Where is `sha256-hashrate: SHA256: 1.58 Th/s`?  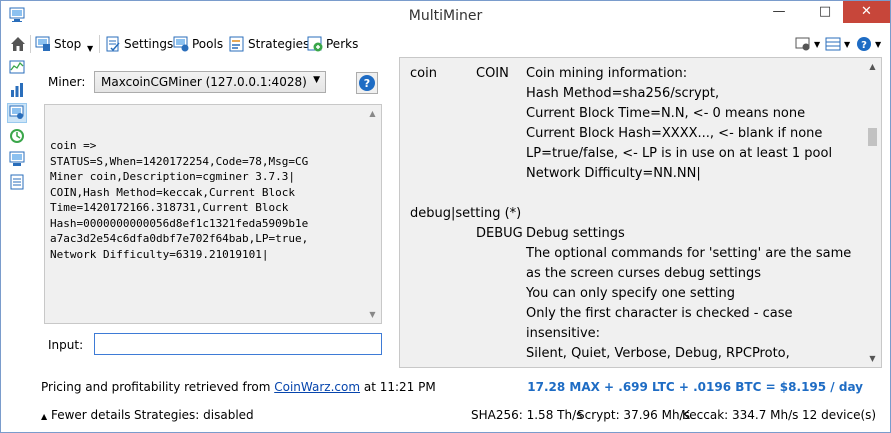
sha256-hashrate: SHA256: 1.58 Th/s is located at coordinates (527, 415).